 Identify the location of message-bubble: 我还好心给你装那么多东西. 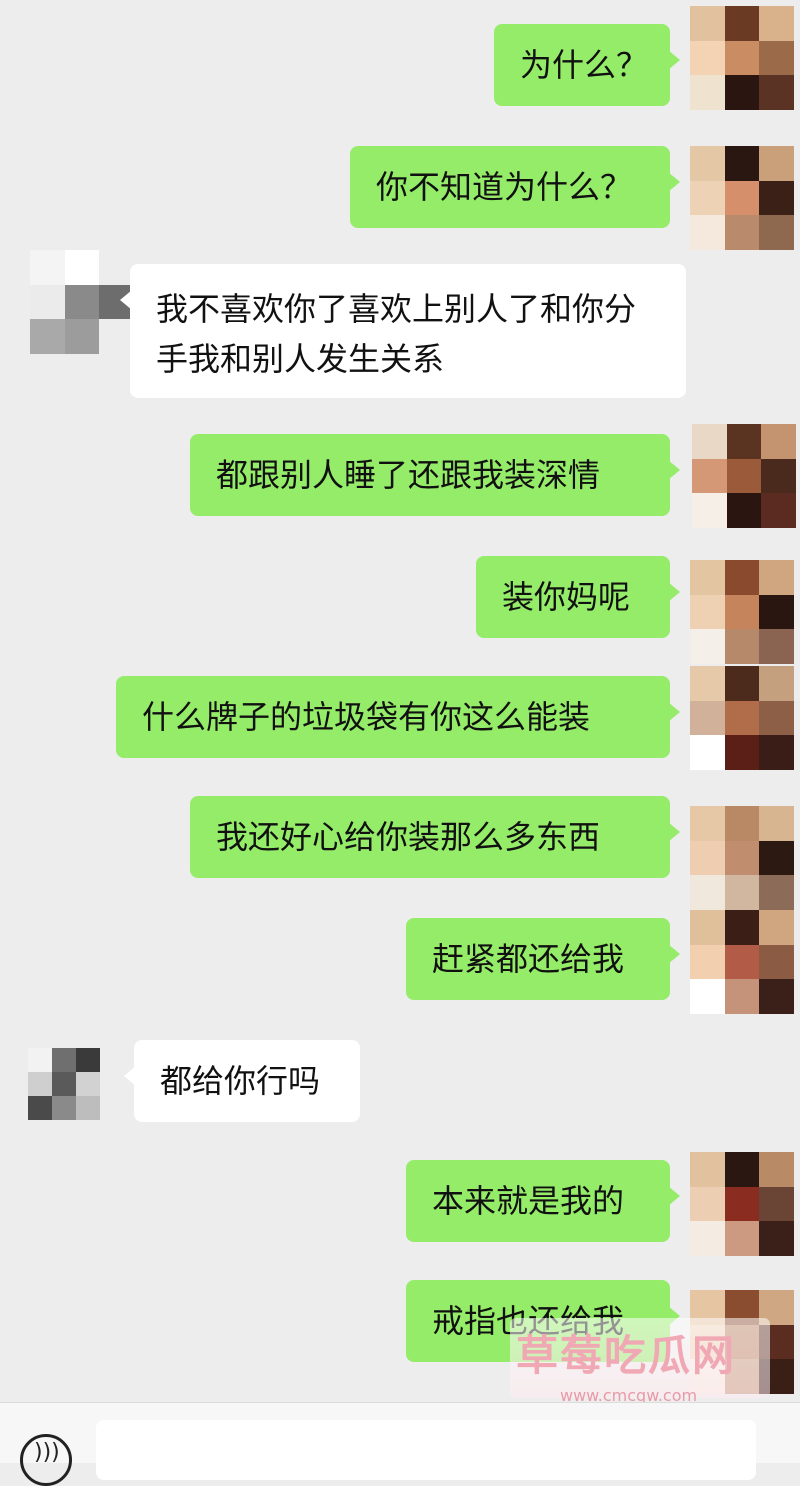
(435, 837).